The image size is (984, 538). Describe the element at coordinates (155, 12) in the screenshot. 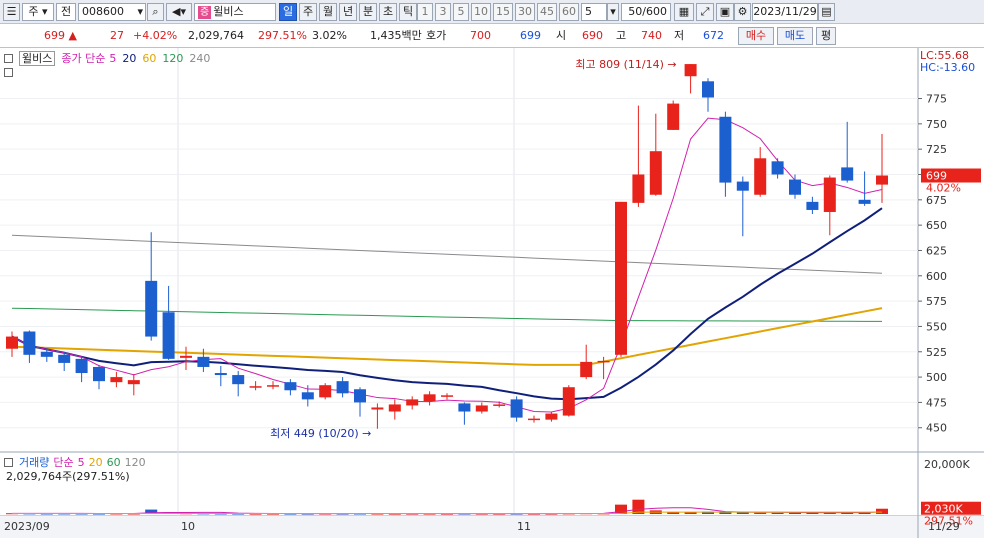

I see `search-icon: ⌕` at that location.